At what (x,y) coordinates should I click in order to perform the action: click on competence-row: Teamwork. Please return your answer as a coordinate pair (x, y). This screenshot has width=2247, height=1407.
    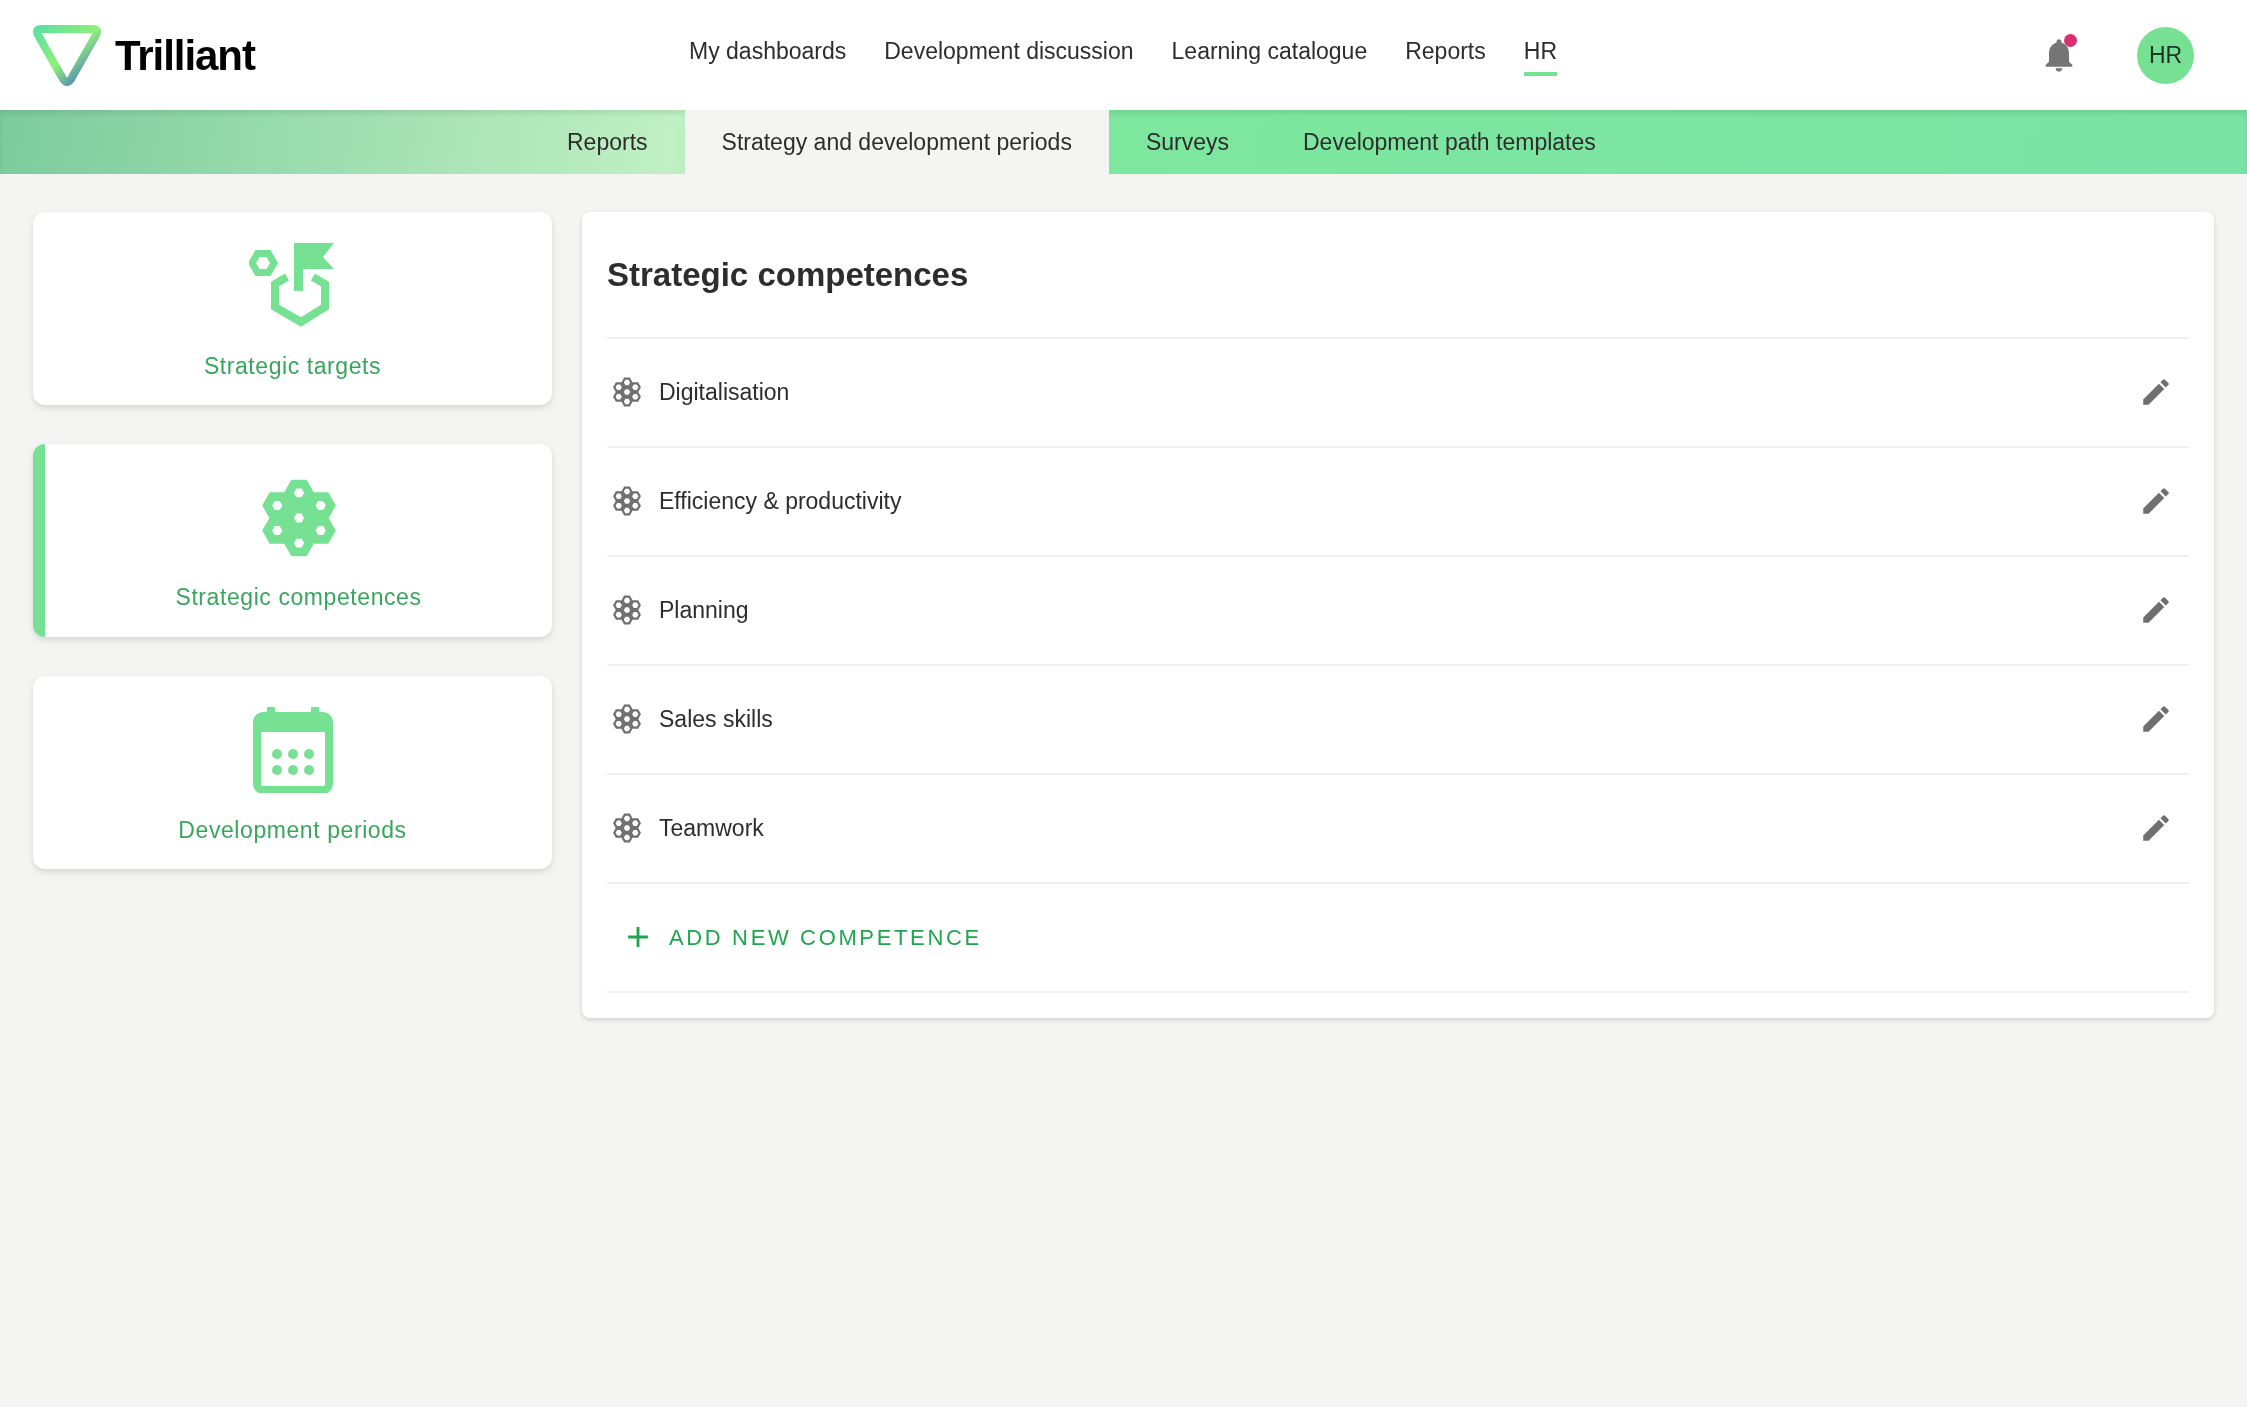
    Looking at the image, I should click on (1398, 829).